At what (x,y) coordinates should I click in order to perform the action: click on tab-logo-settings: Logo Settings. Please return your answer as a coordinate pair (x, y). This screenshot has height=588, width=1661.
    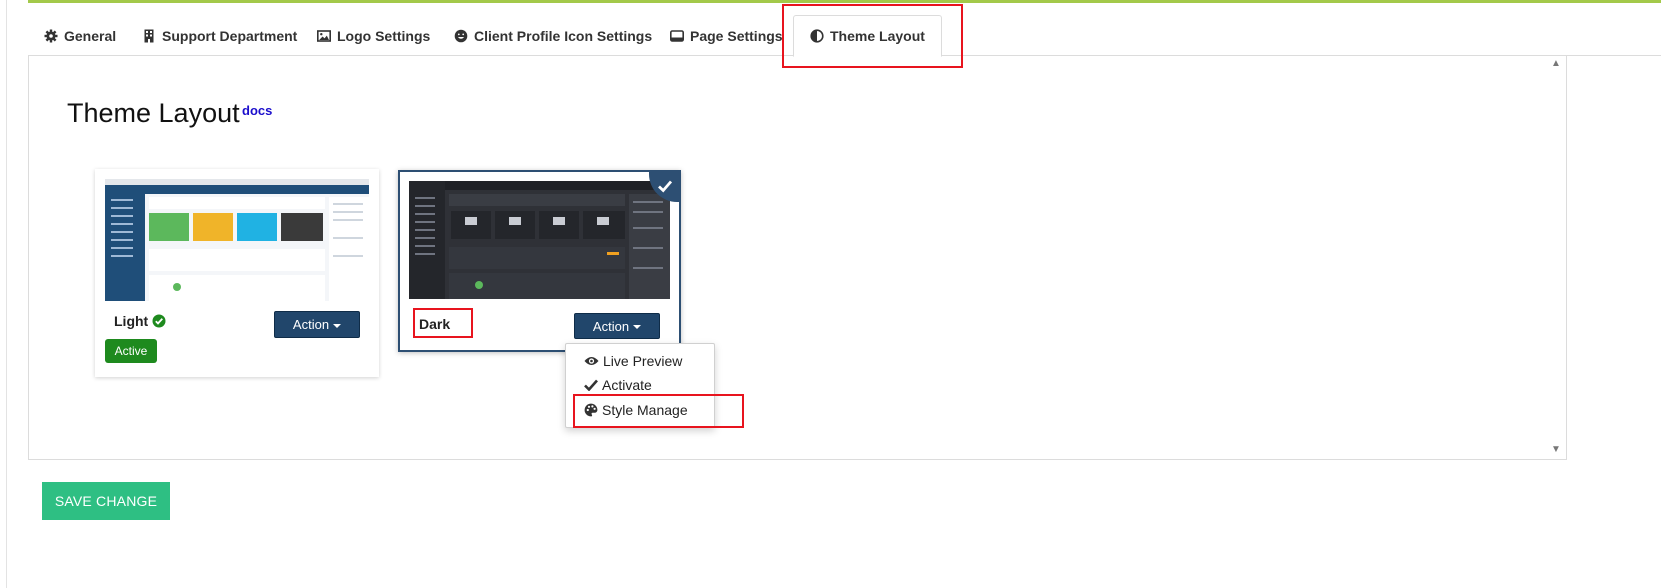
    Looking at the image, I should click on (373, 35).